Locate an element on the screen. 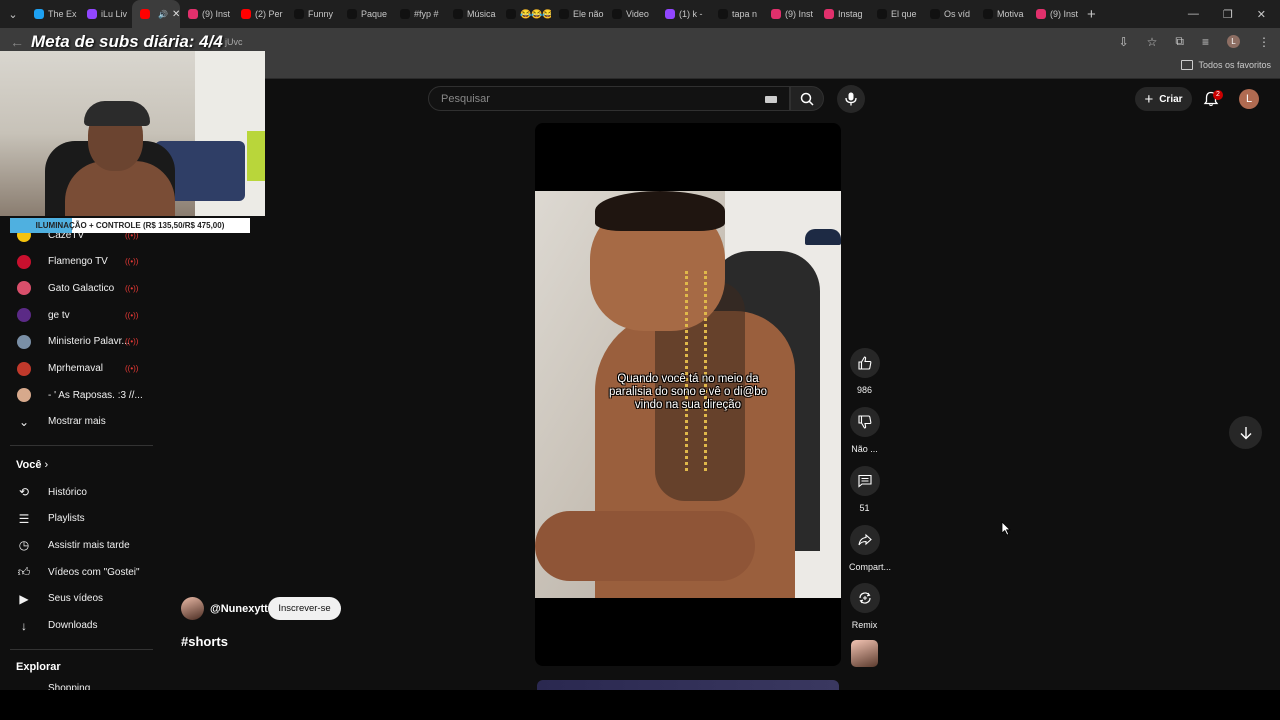 This screenshot has height=720, width=1280. next-video-button is located at coordinates (1245, 432).